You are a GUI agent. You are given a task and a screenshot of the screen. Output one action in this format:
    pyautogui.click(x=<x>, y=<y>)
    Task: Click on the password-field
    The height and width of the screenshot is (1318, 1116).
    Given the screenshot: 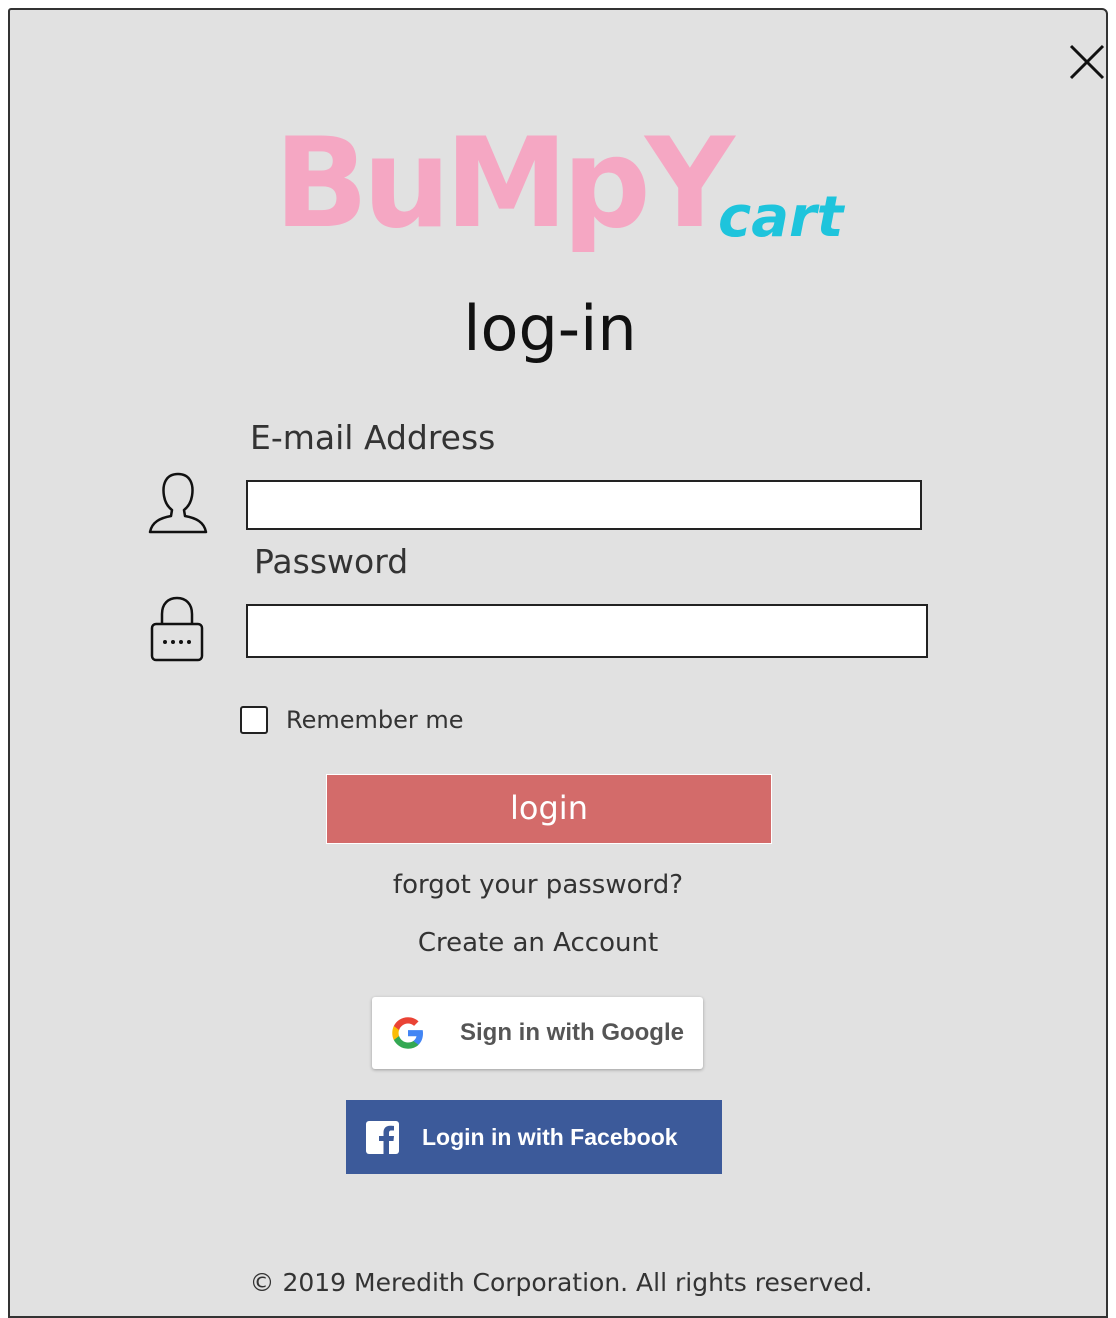 What is the action you would take?
    pyautogui.click(x=587, y=631)
    